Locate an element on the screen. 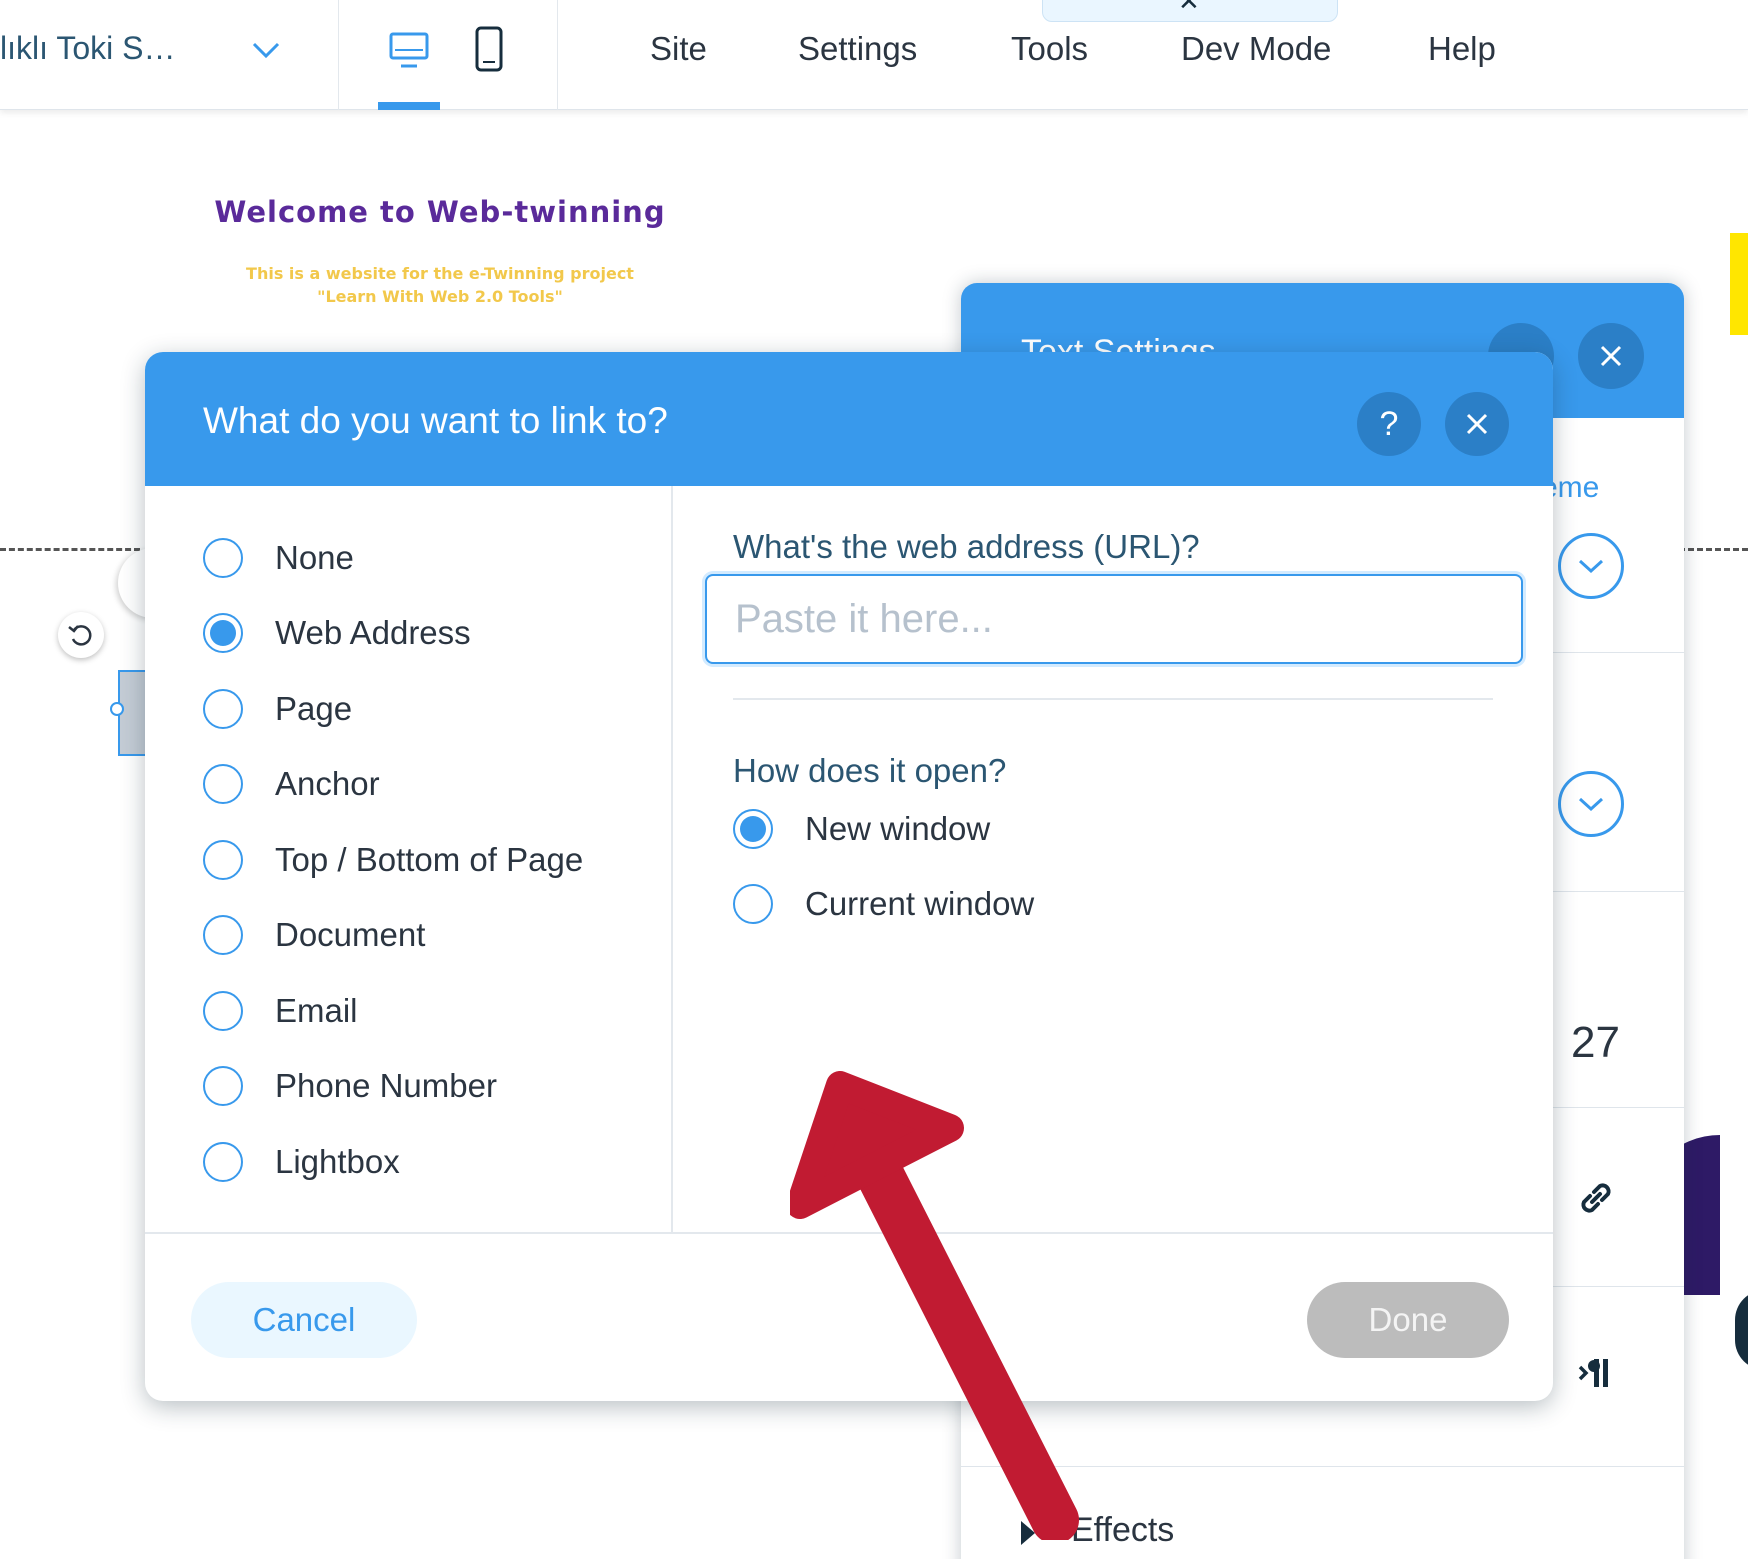 The height and width of the screenshot is (1559, 1748). divider is located at coordinates (1113, 699).